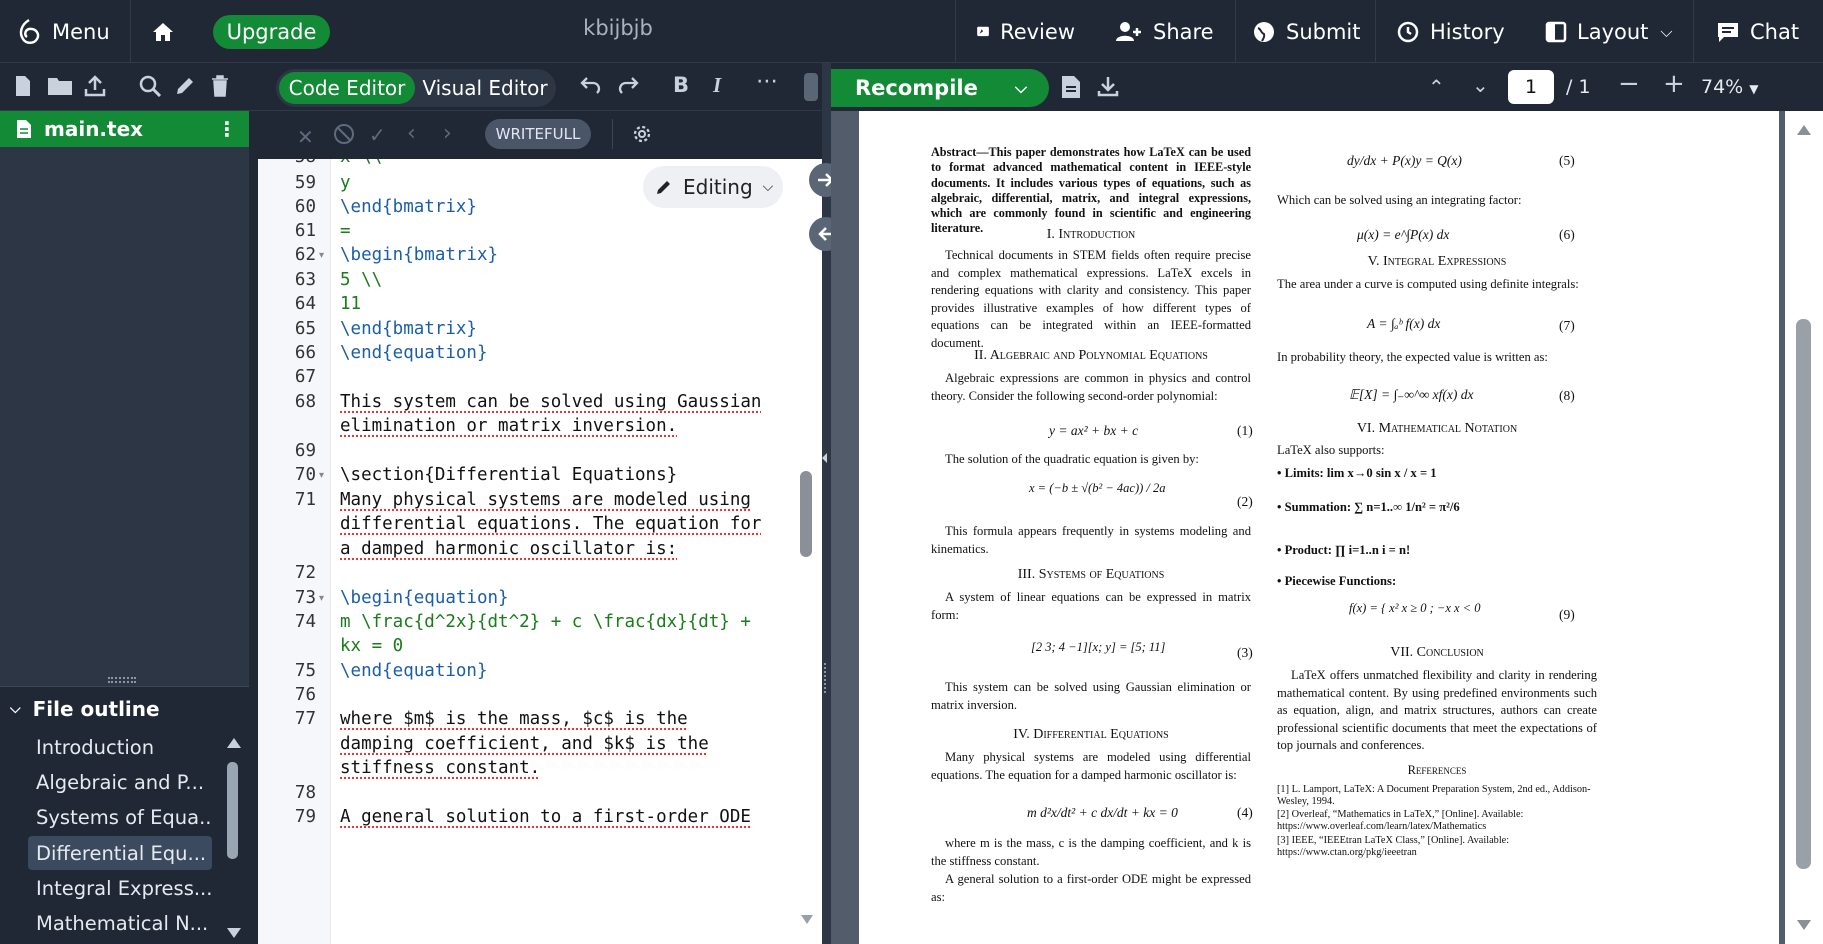 The image size is (1823, 944). I want to click on redo-icon, so click(629, 87).